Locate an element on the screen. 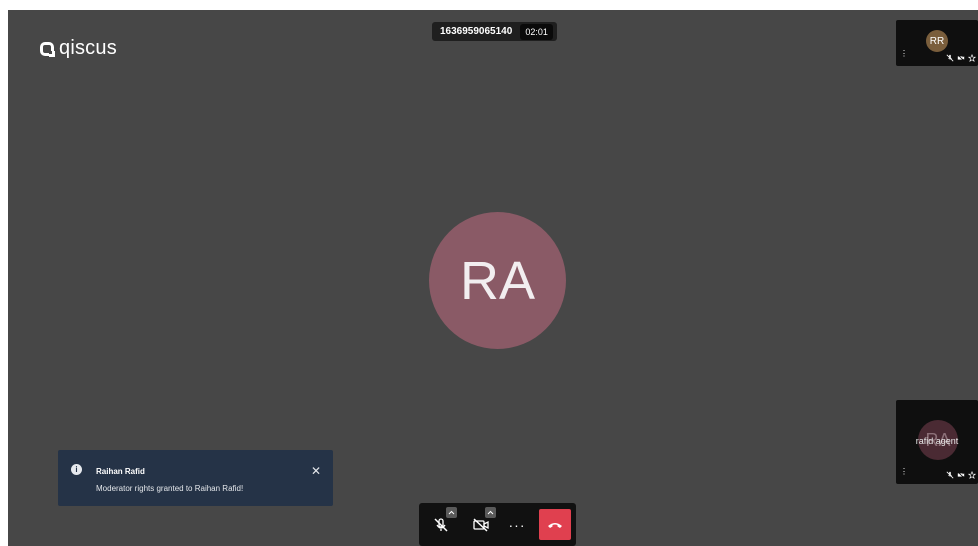  session-info: 1636959065140 02:01 is located at coordinates (494, 31).